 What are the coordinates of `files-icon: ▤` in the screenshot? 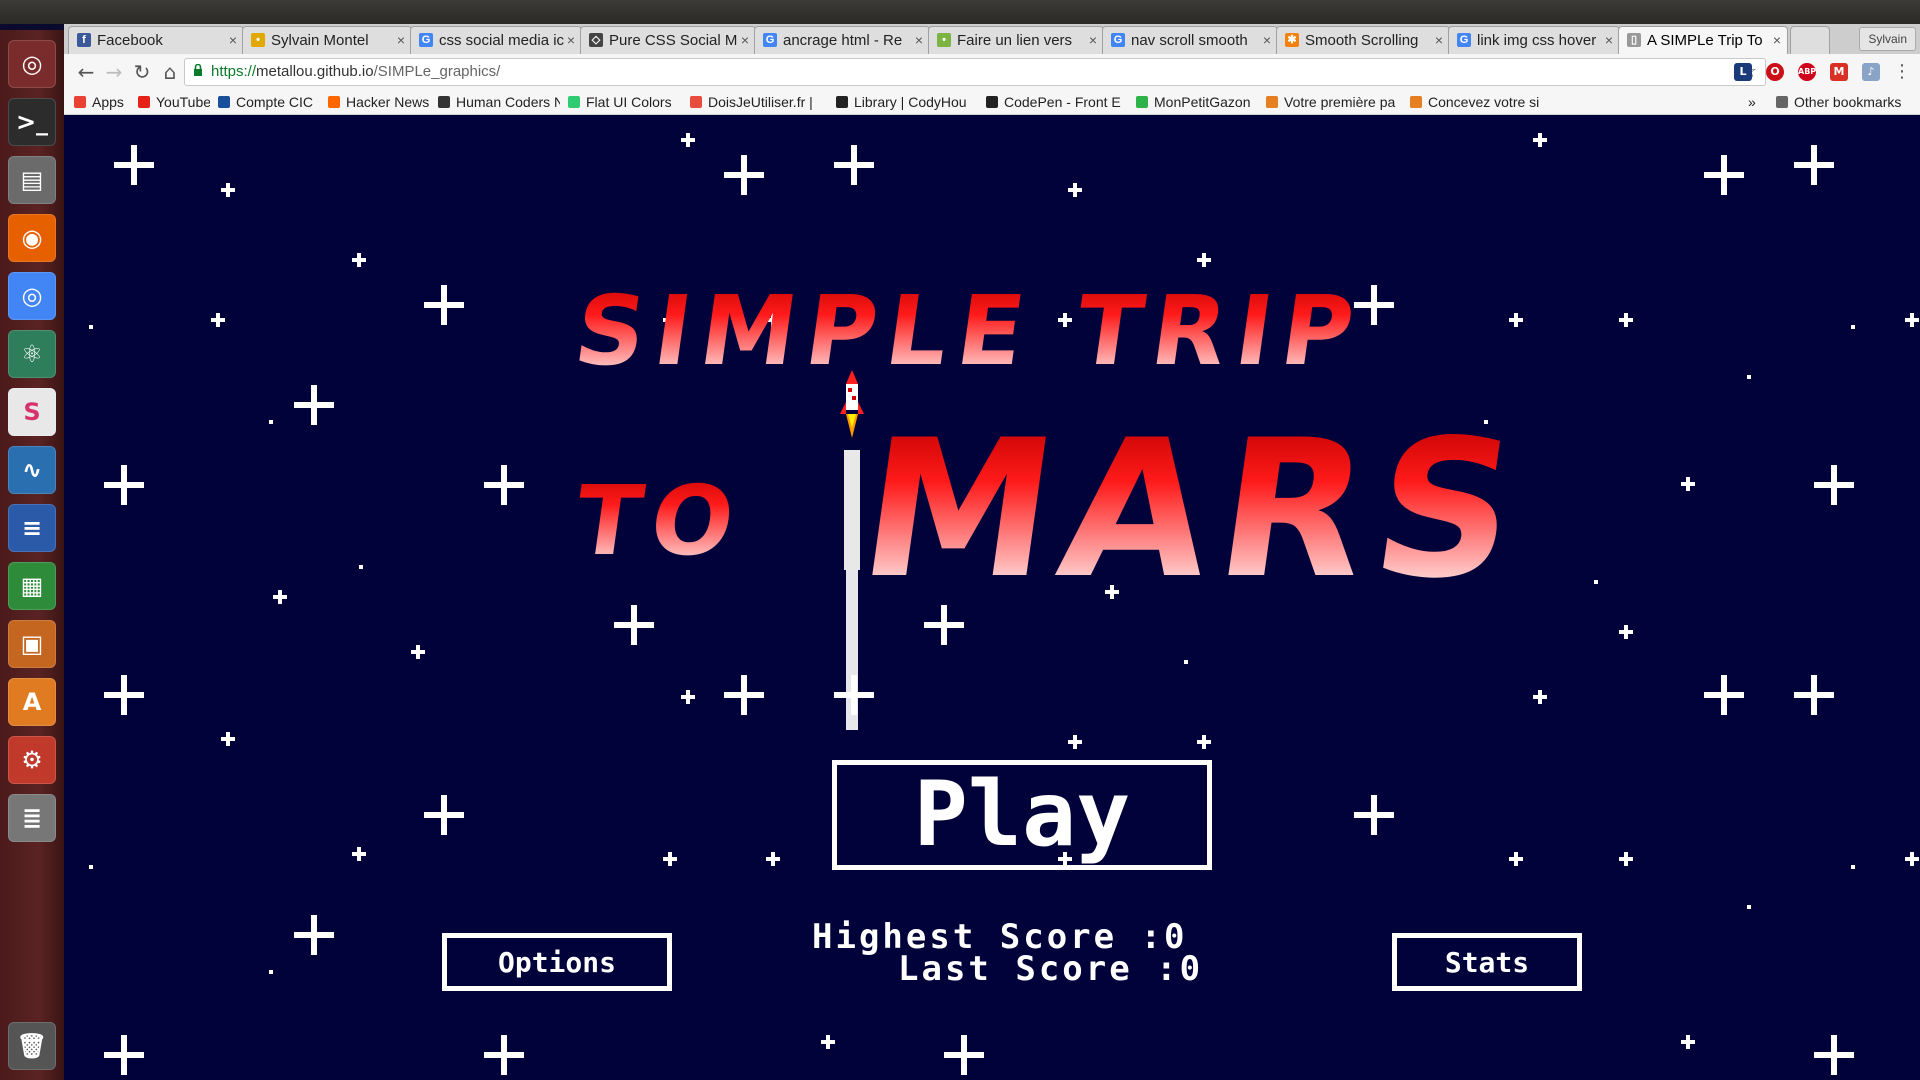 It's located at (32, 180).